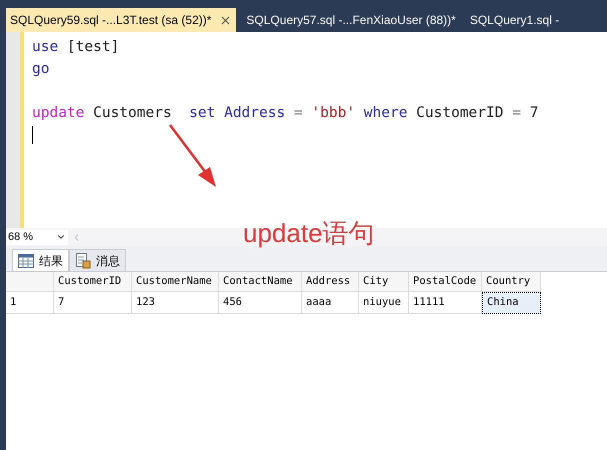  Describe the element at coordinates (26, 261) in the screenshot. I see `grid-icon` at that location.